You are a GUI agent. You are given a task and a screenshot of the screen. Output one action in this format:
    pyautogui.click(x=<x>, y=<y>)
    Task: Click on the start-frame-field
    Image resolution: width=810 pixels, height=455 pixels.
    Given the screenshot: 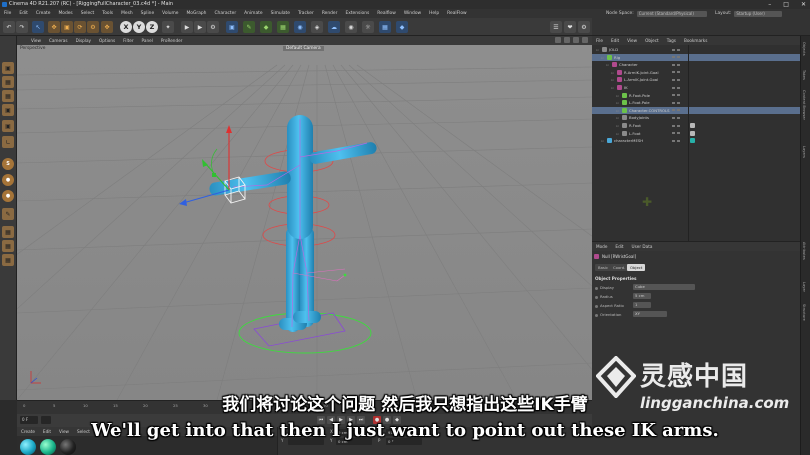 What is the action you would take?
    pyautogui.click(x=46, y=420)
    